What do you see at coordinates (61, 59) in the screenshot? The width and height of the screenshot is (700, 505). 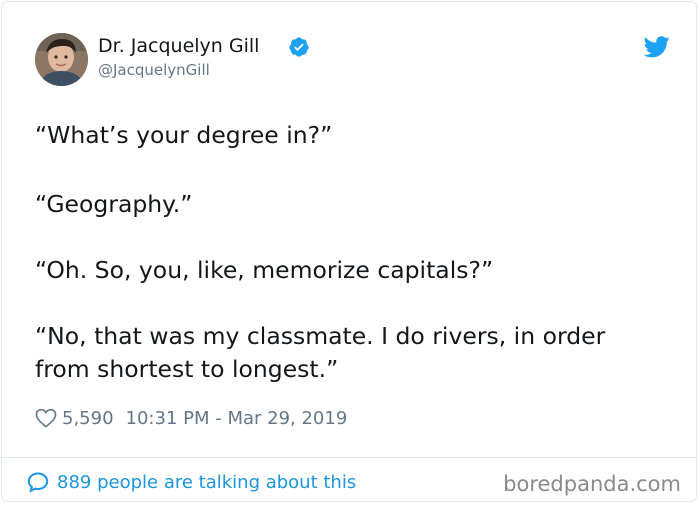 I see `avatar` at bounding box center [61, 59].